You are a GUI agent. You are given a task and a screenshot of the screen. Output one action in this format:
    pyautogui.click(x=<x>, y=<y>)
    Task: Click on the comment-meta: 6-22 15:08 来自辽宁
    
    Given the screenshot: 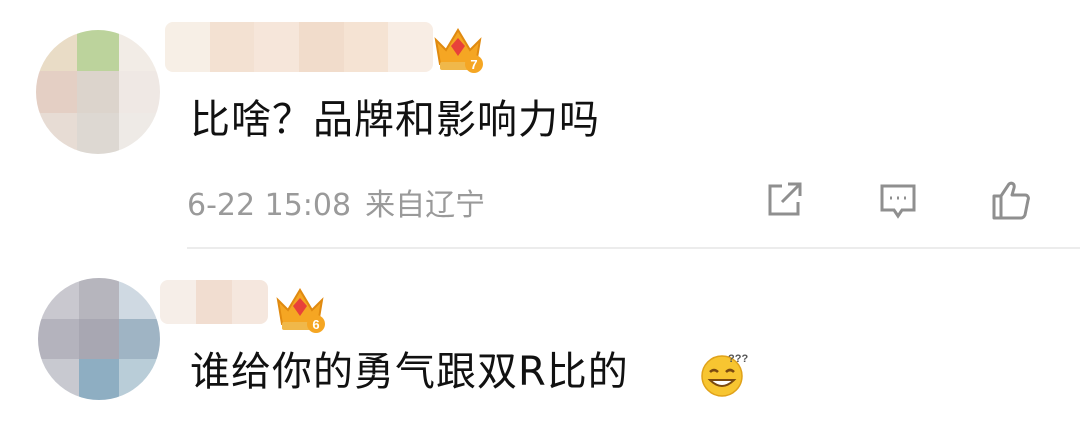 What is the action you would take?
    pyautogui.click(x=336, y=202)
    